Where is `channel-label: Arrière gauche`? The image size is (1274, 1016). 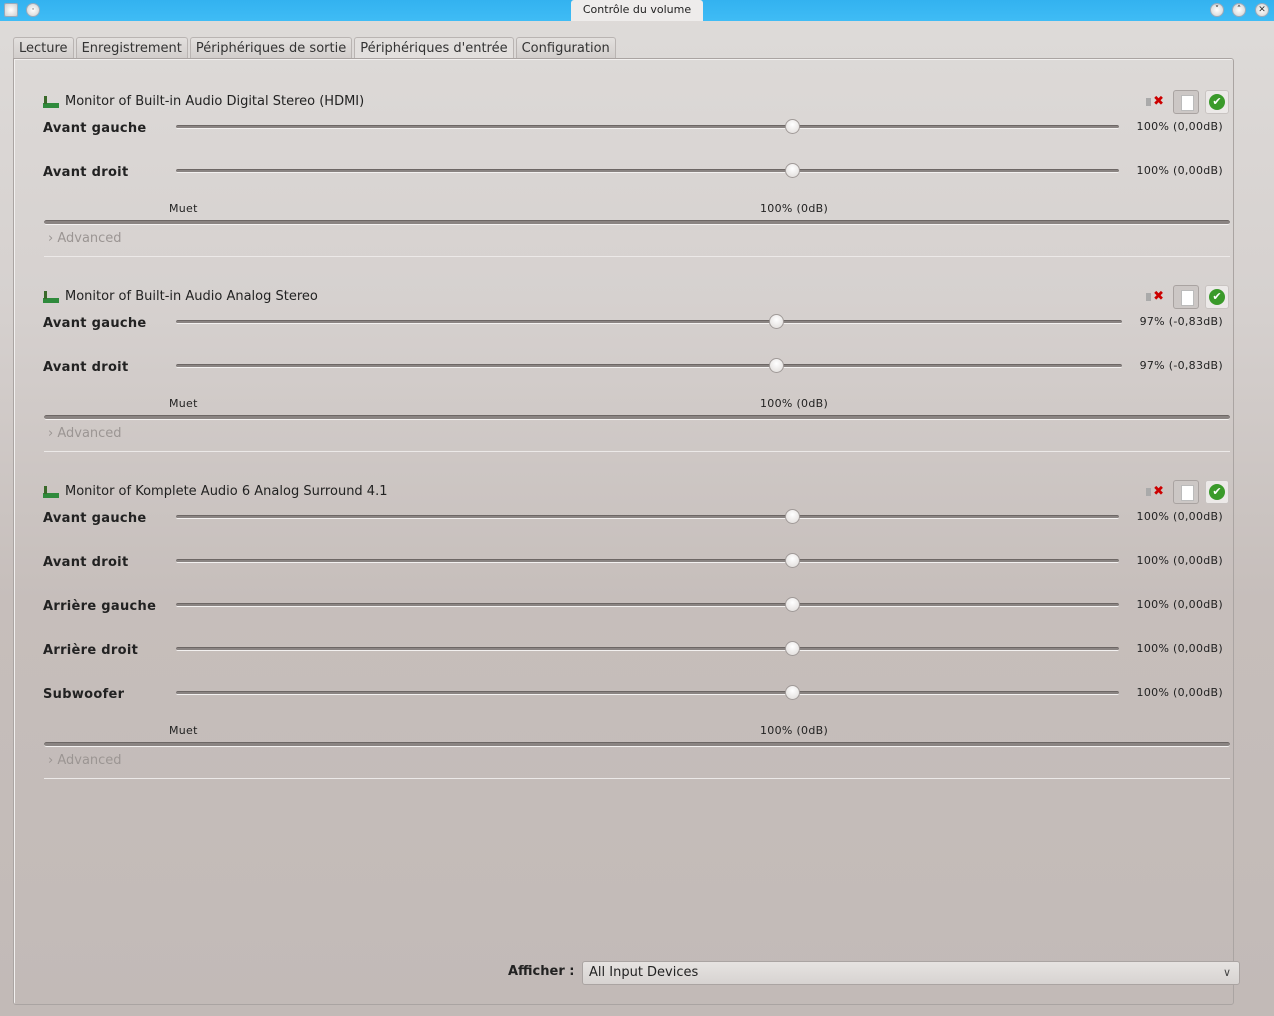
channel-label: Arrière gauche is located at coordinates (100, 606).